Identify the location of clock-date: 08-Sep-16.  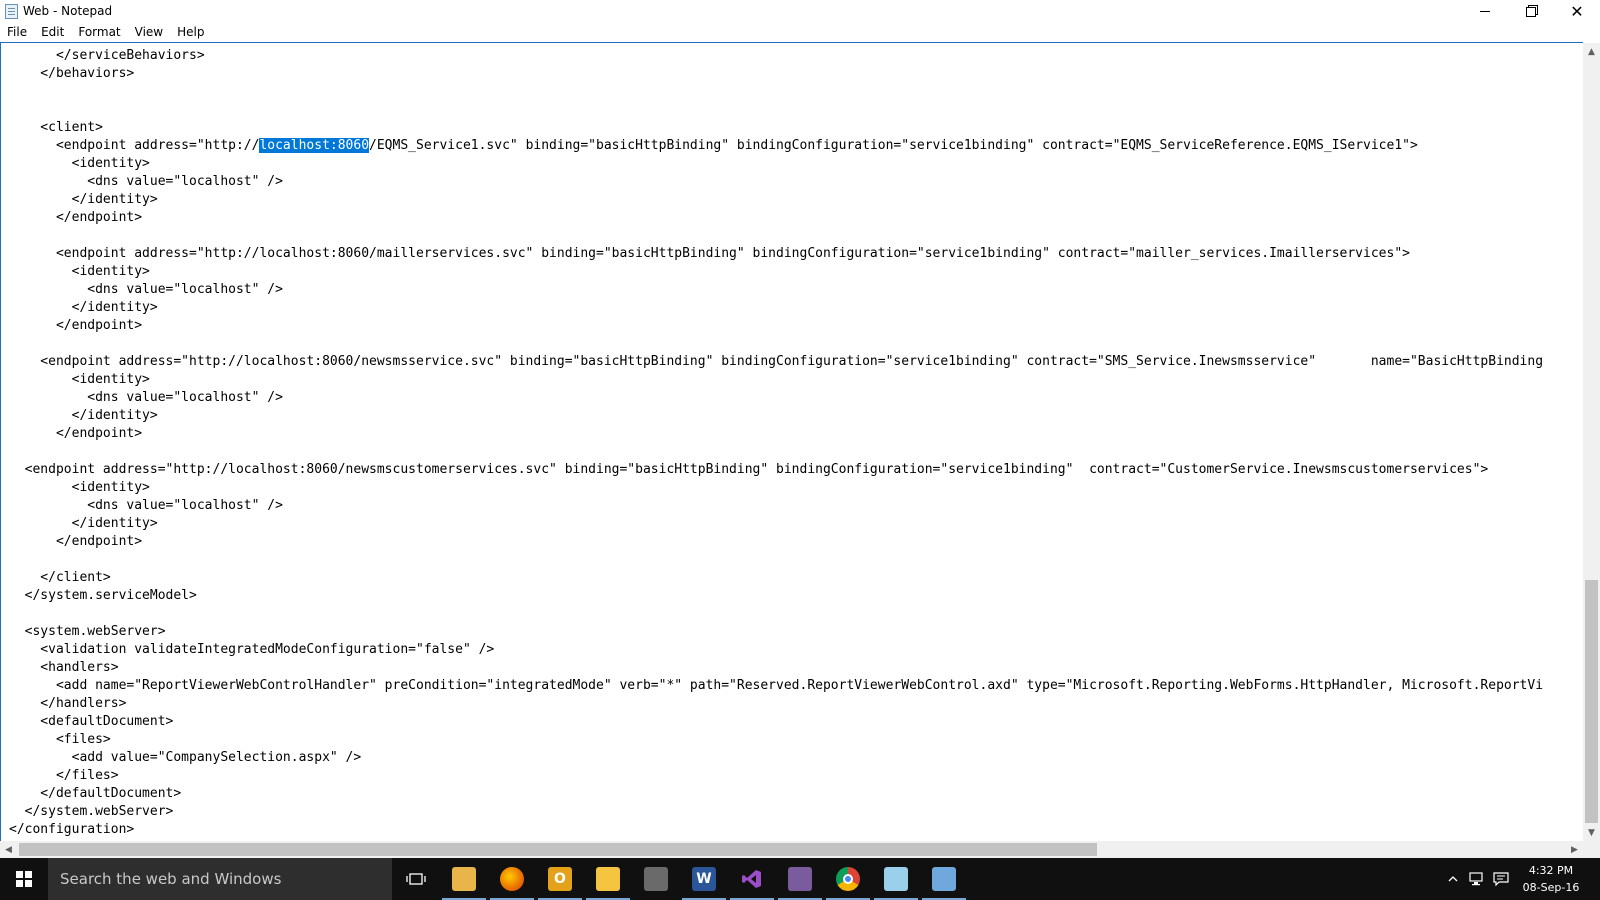
(1551, 887).